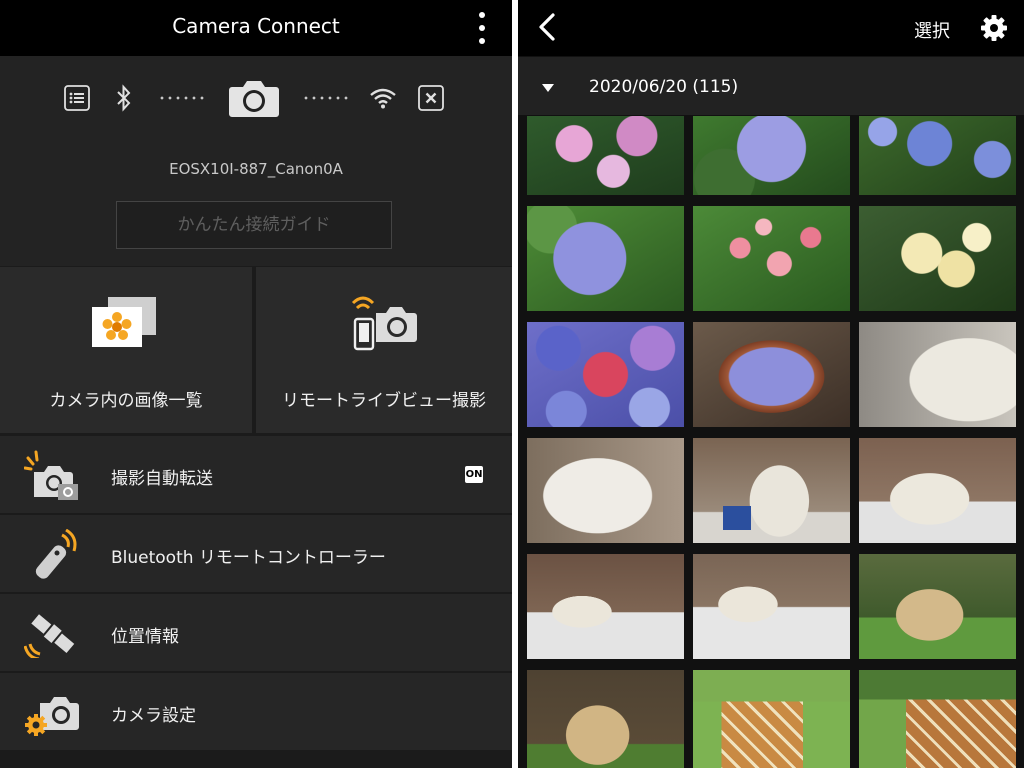 This screenshot has width=1024, height=768. What do you see at coordinates (256, 169) in the screenshot?
I see `camera-name: EOSX10I-887_Canon0A` at bounding box center [256, 169].